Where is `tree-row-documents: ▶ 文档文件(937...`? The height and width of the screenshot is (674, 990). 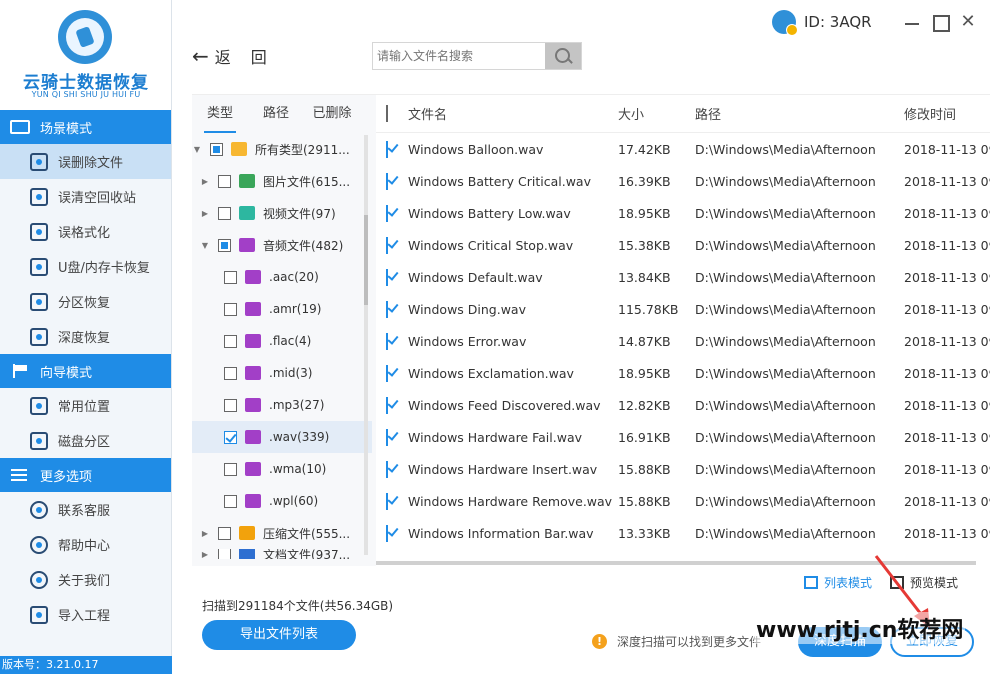 tree-row-documents: ▶ 文档文件(937... is located at coordinates (282, 554).